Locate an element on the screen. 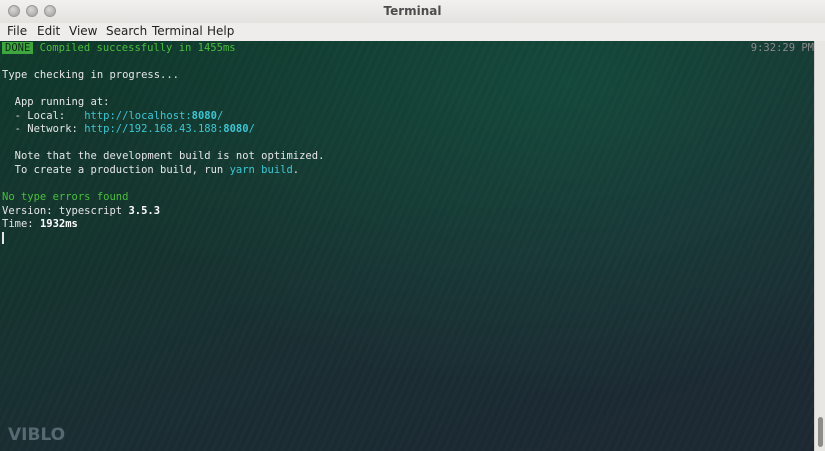  compiled-message: Compiled successfully in 1455ms is located at coordinates (137, 48).